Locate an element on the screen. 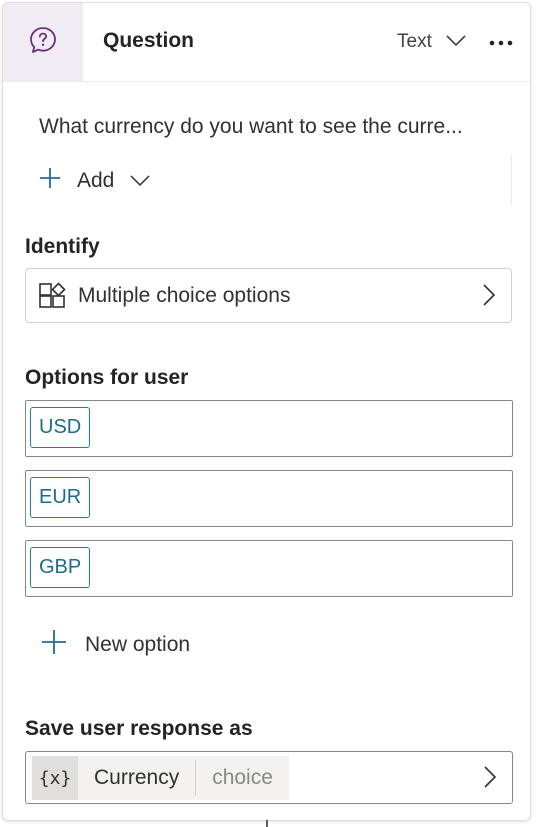 The width and height of the screenshot is (536, 827). add-content-button: Add is located at coordinates (94, 181).